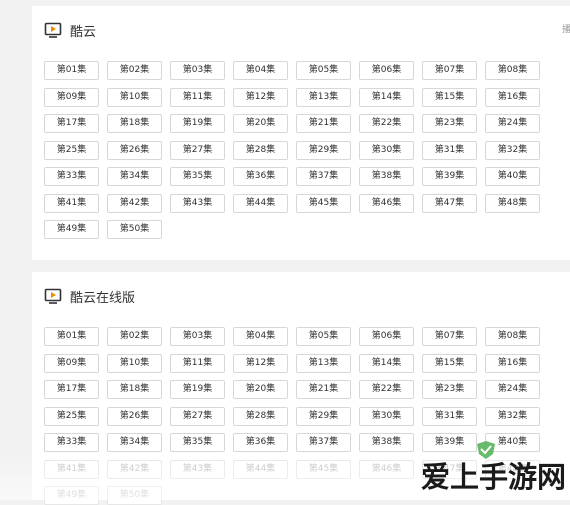  What do you see at coordinates (512, 203) in the screenshot?
I see `episode-button: 第48集` at bounding box center [512, 203].